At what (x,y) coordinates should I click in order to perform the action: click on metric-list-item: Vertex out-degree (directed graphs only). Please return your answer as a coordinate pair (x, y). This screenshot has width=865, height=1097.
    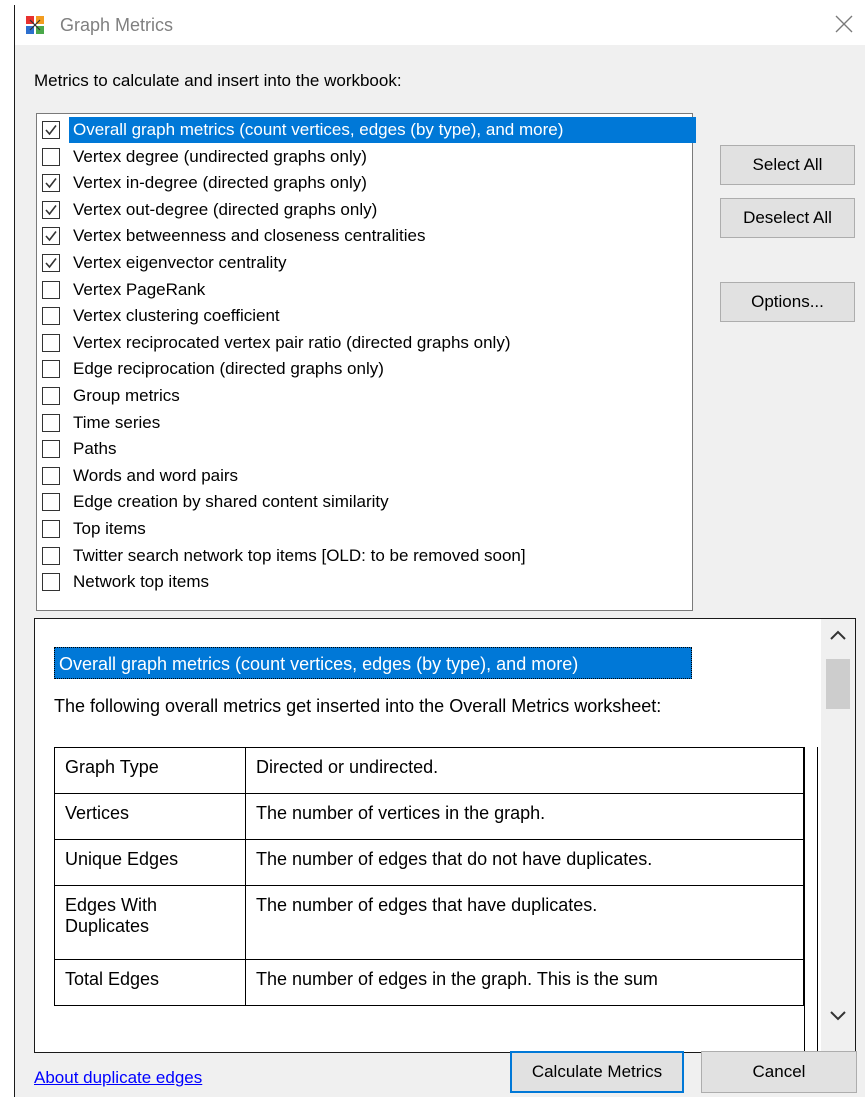
    Looking at the image, I should click on (364, 210).